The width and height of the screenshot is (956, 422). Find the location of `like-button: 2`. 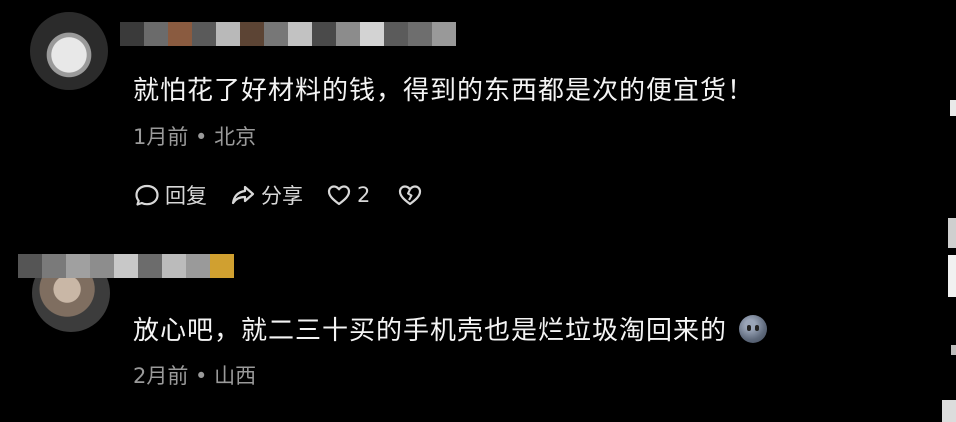

like-button: 2 is located at coordinates (347, 195).